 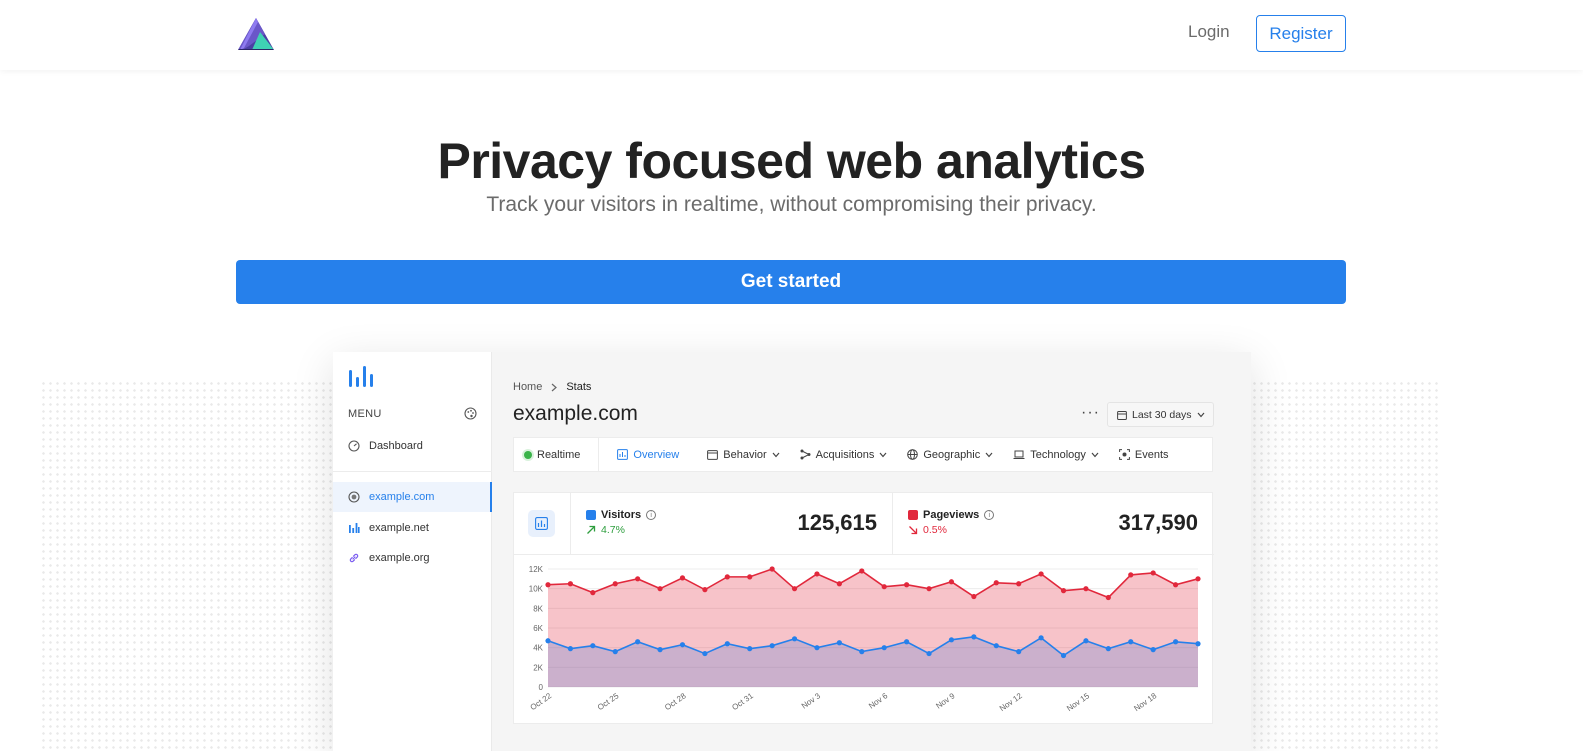 What do you see at coordinates (656, 454) in the screenshot?
I see `tab-label: Overview` at bounding box center [656, 454].